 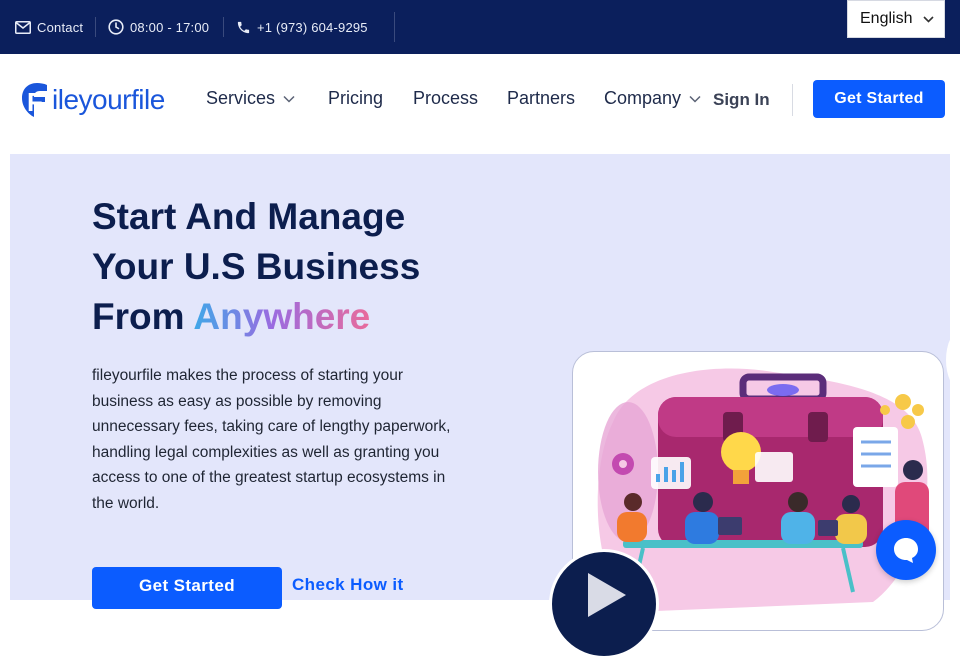 I want to click on phone-icon, so click(x=243, y=27).